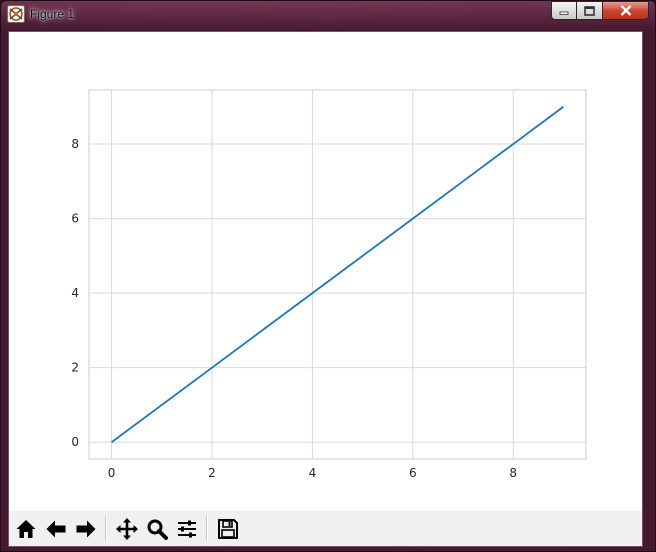 The height and width of the screenshot is (552, 656). I want to click on home-button, so click(26, 528).